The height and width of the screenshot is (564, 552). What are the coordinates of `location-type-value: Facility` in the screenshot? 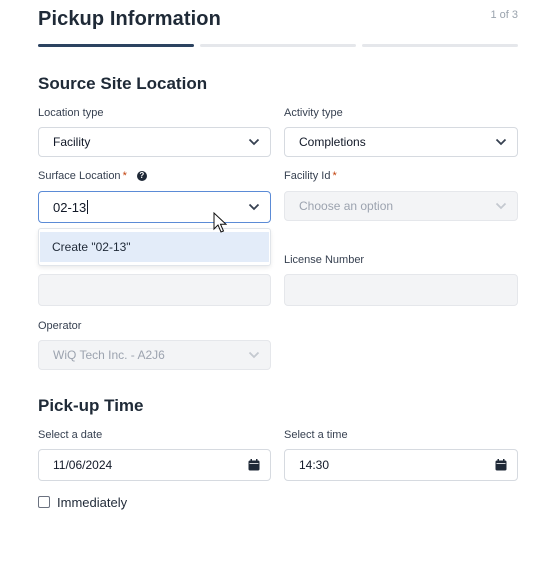 It's located at (72, 142).